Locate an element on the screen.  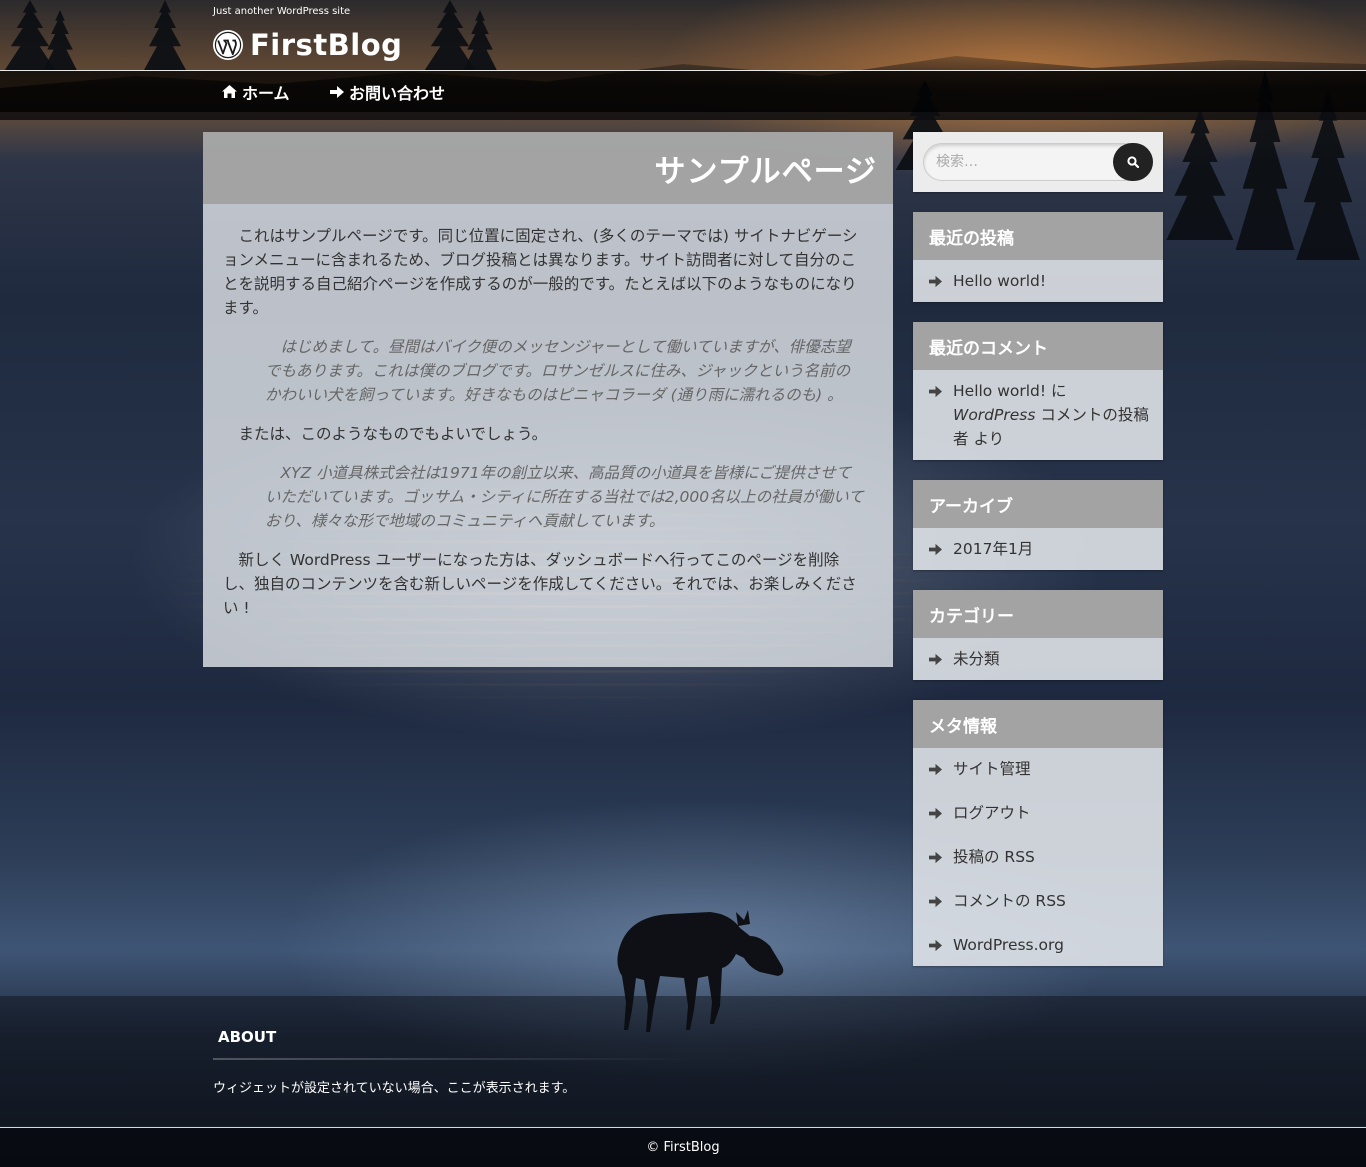
list-item: 投稿の RSS is located at coordinates (1039, 857).